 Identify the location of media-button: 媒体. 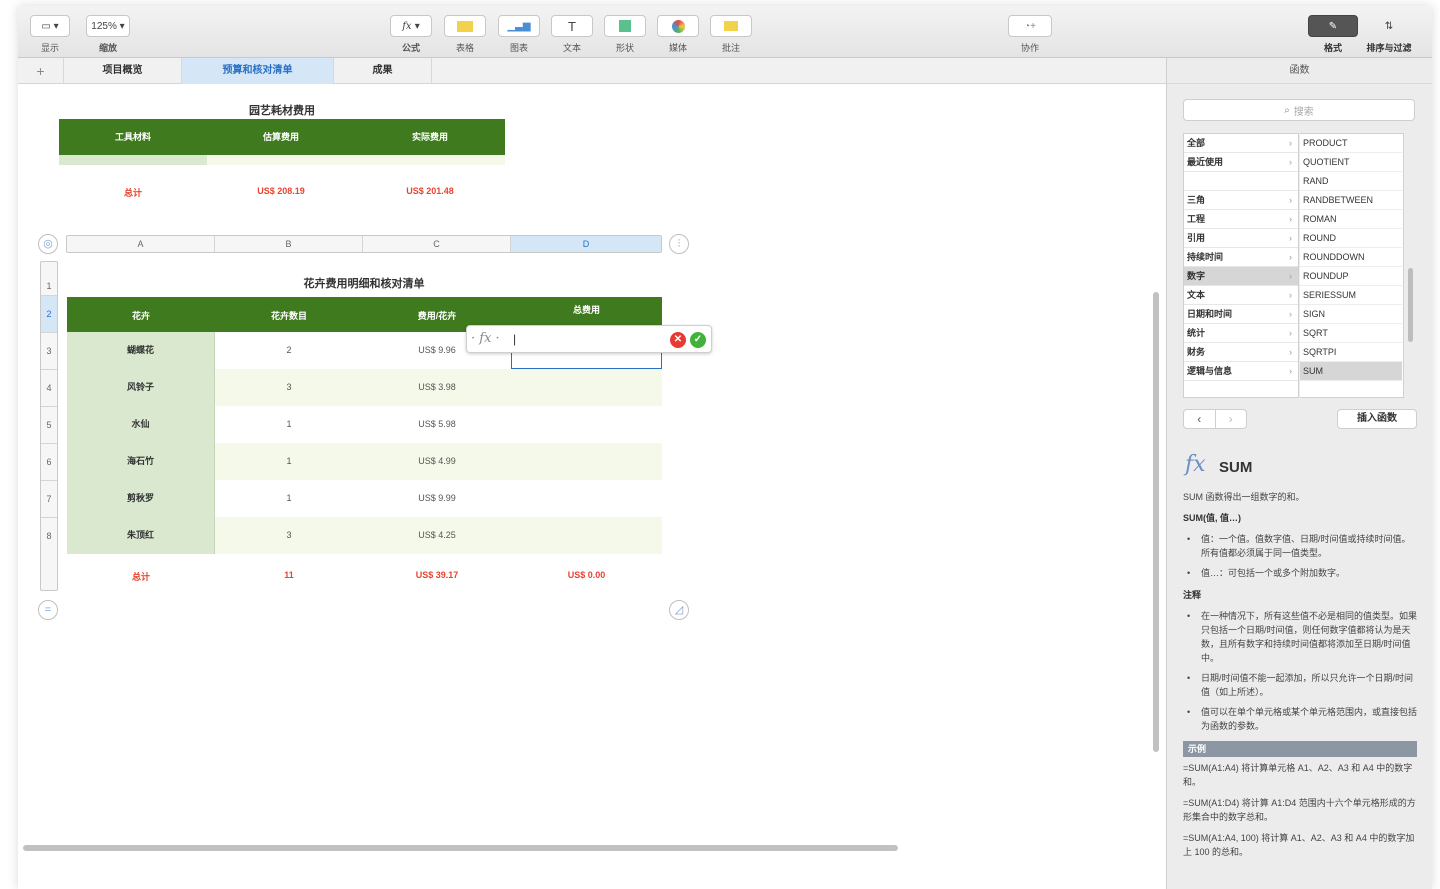
(678, 34).